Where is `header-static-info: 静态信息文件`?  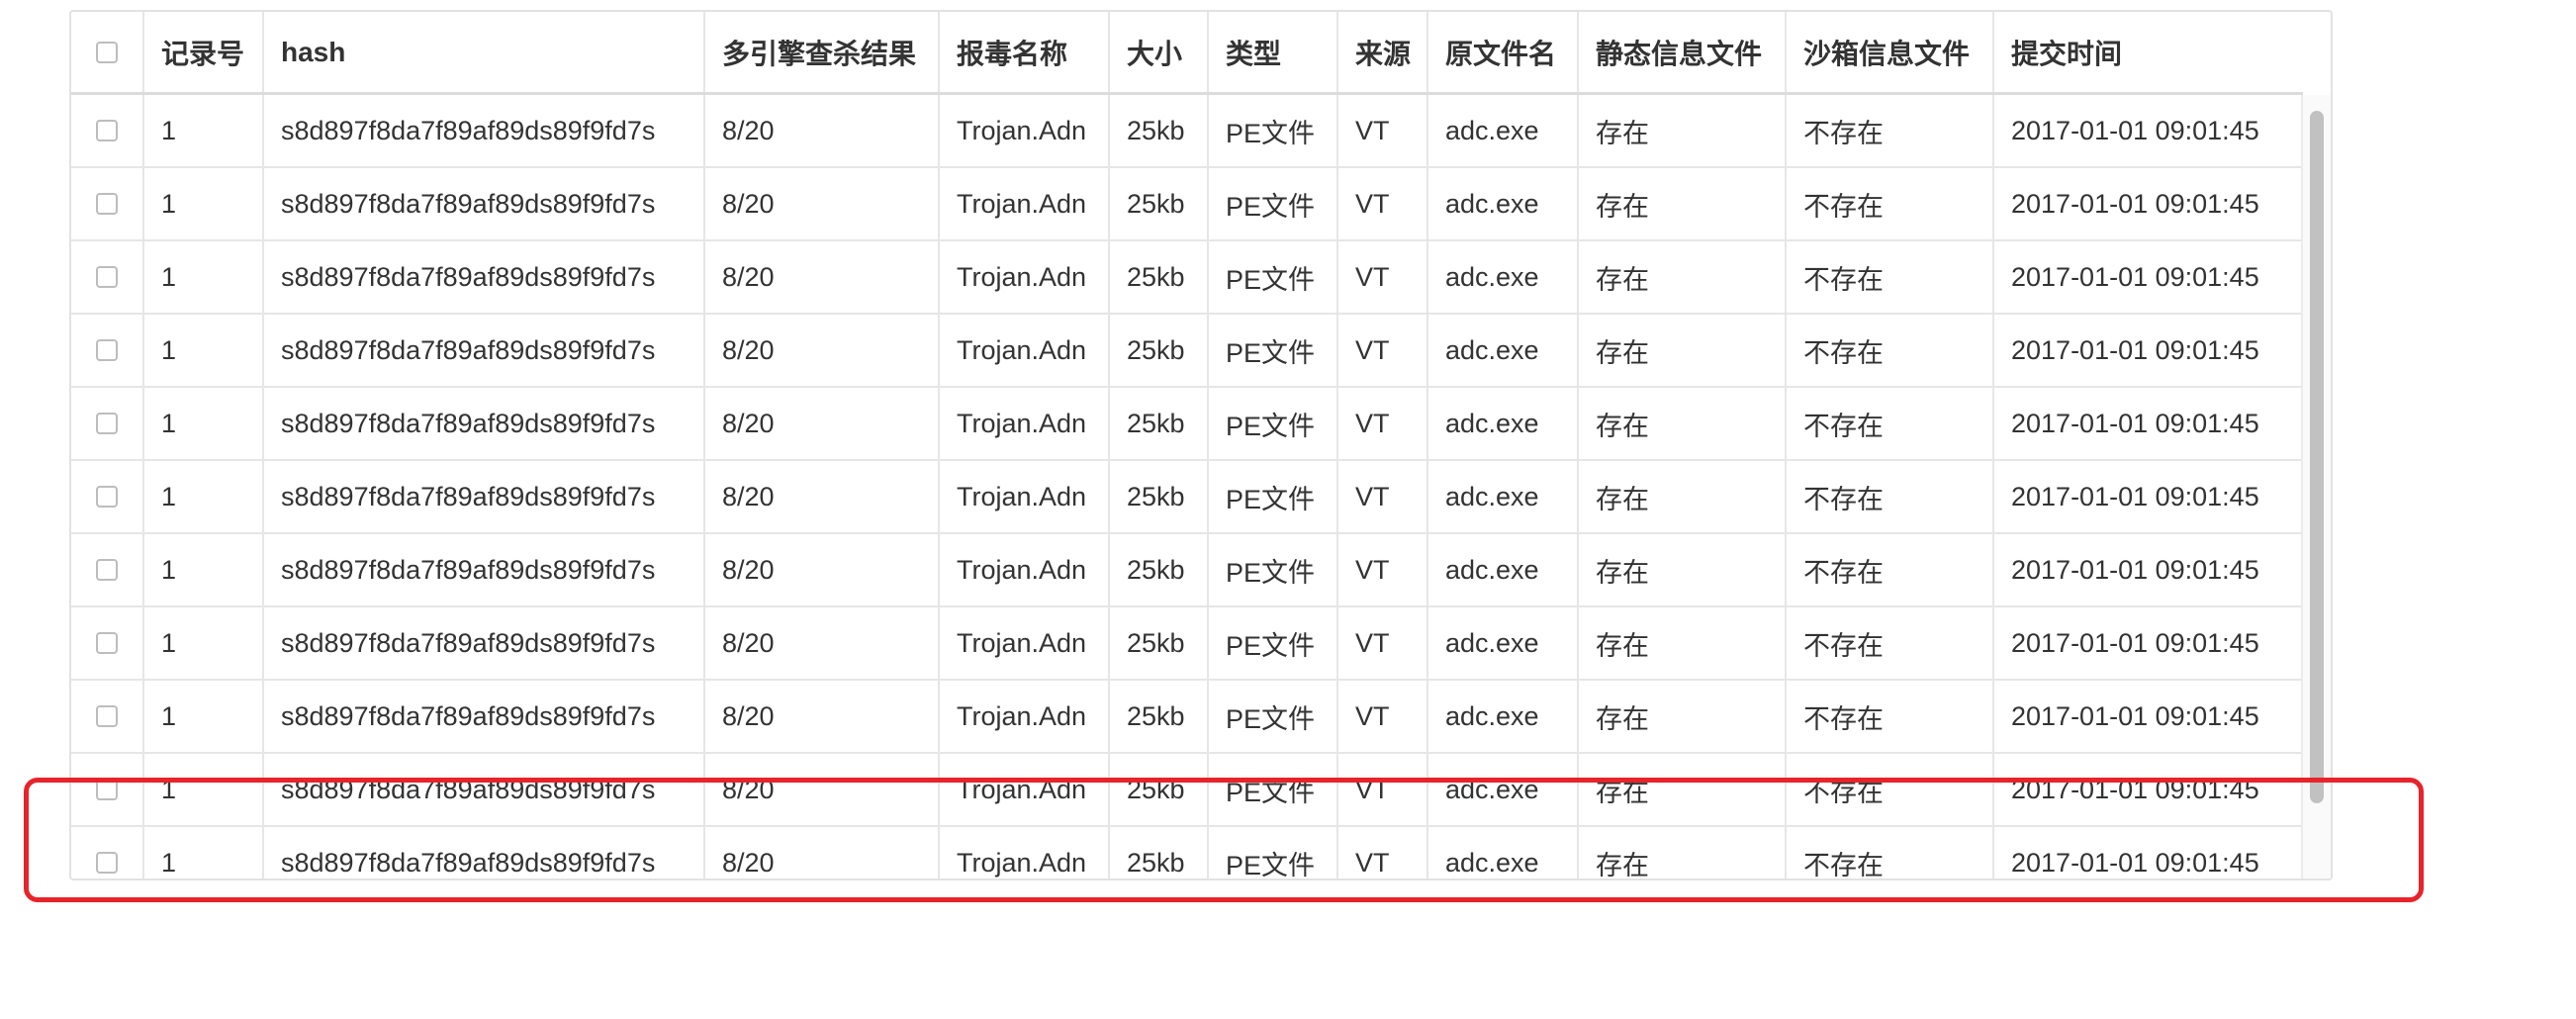
header-static-info: 静态信息文件 is located at coordinates (1683, 52).